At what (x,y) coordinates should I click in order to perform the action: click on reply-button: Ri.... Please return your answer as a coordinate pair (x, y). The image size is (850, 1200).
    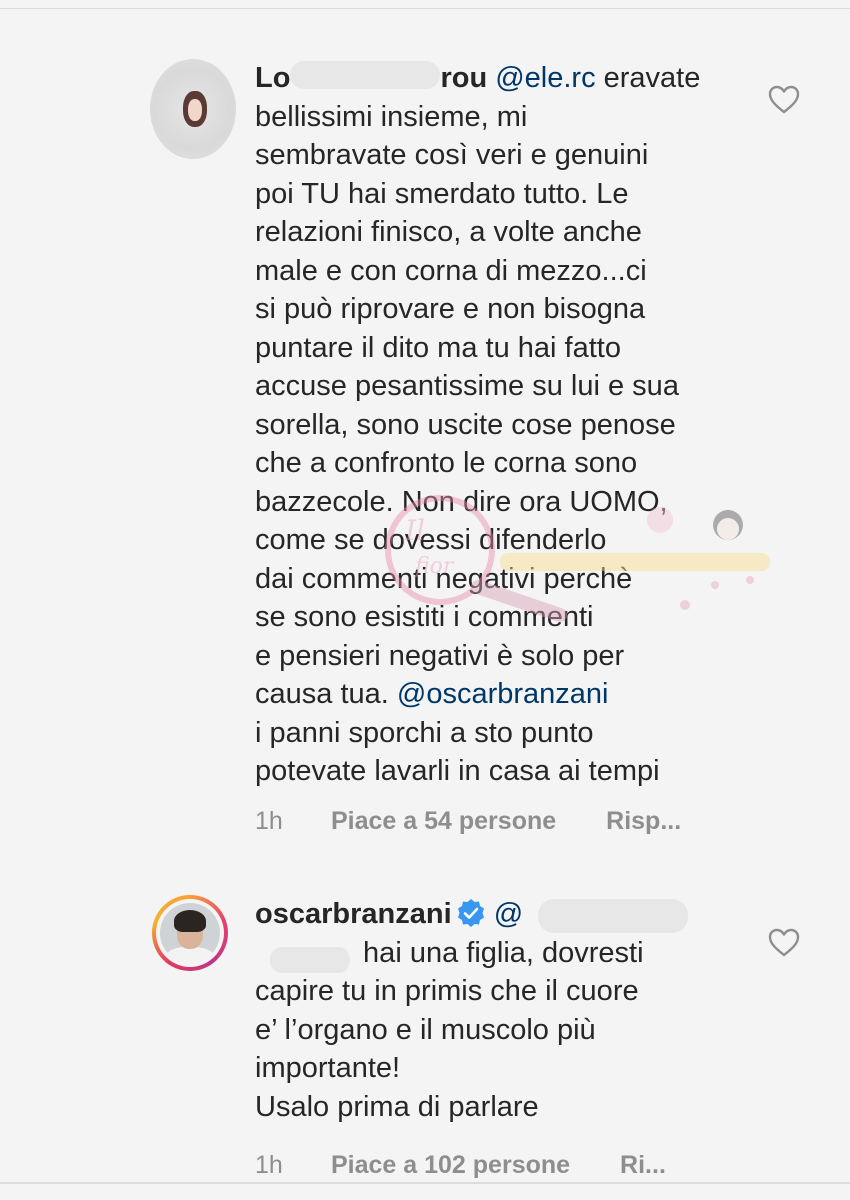
    Looking at the image, I should click on (643, 1165).